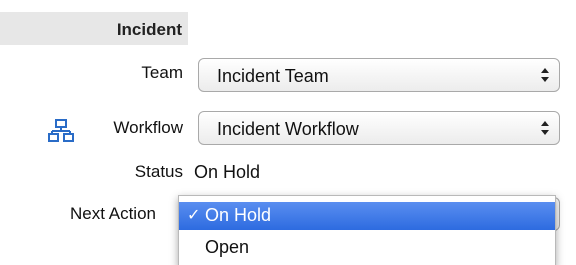 The image size is (576, 265). Describe the element at coordinates (367, 216) in the screenshot. I see `dropdown-option-on-hold: ✓ On Hold` at that location.